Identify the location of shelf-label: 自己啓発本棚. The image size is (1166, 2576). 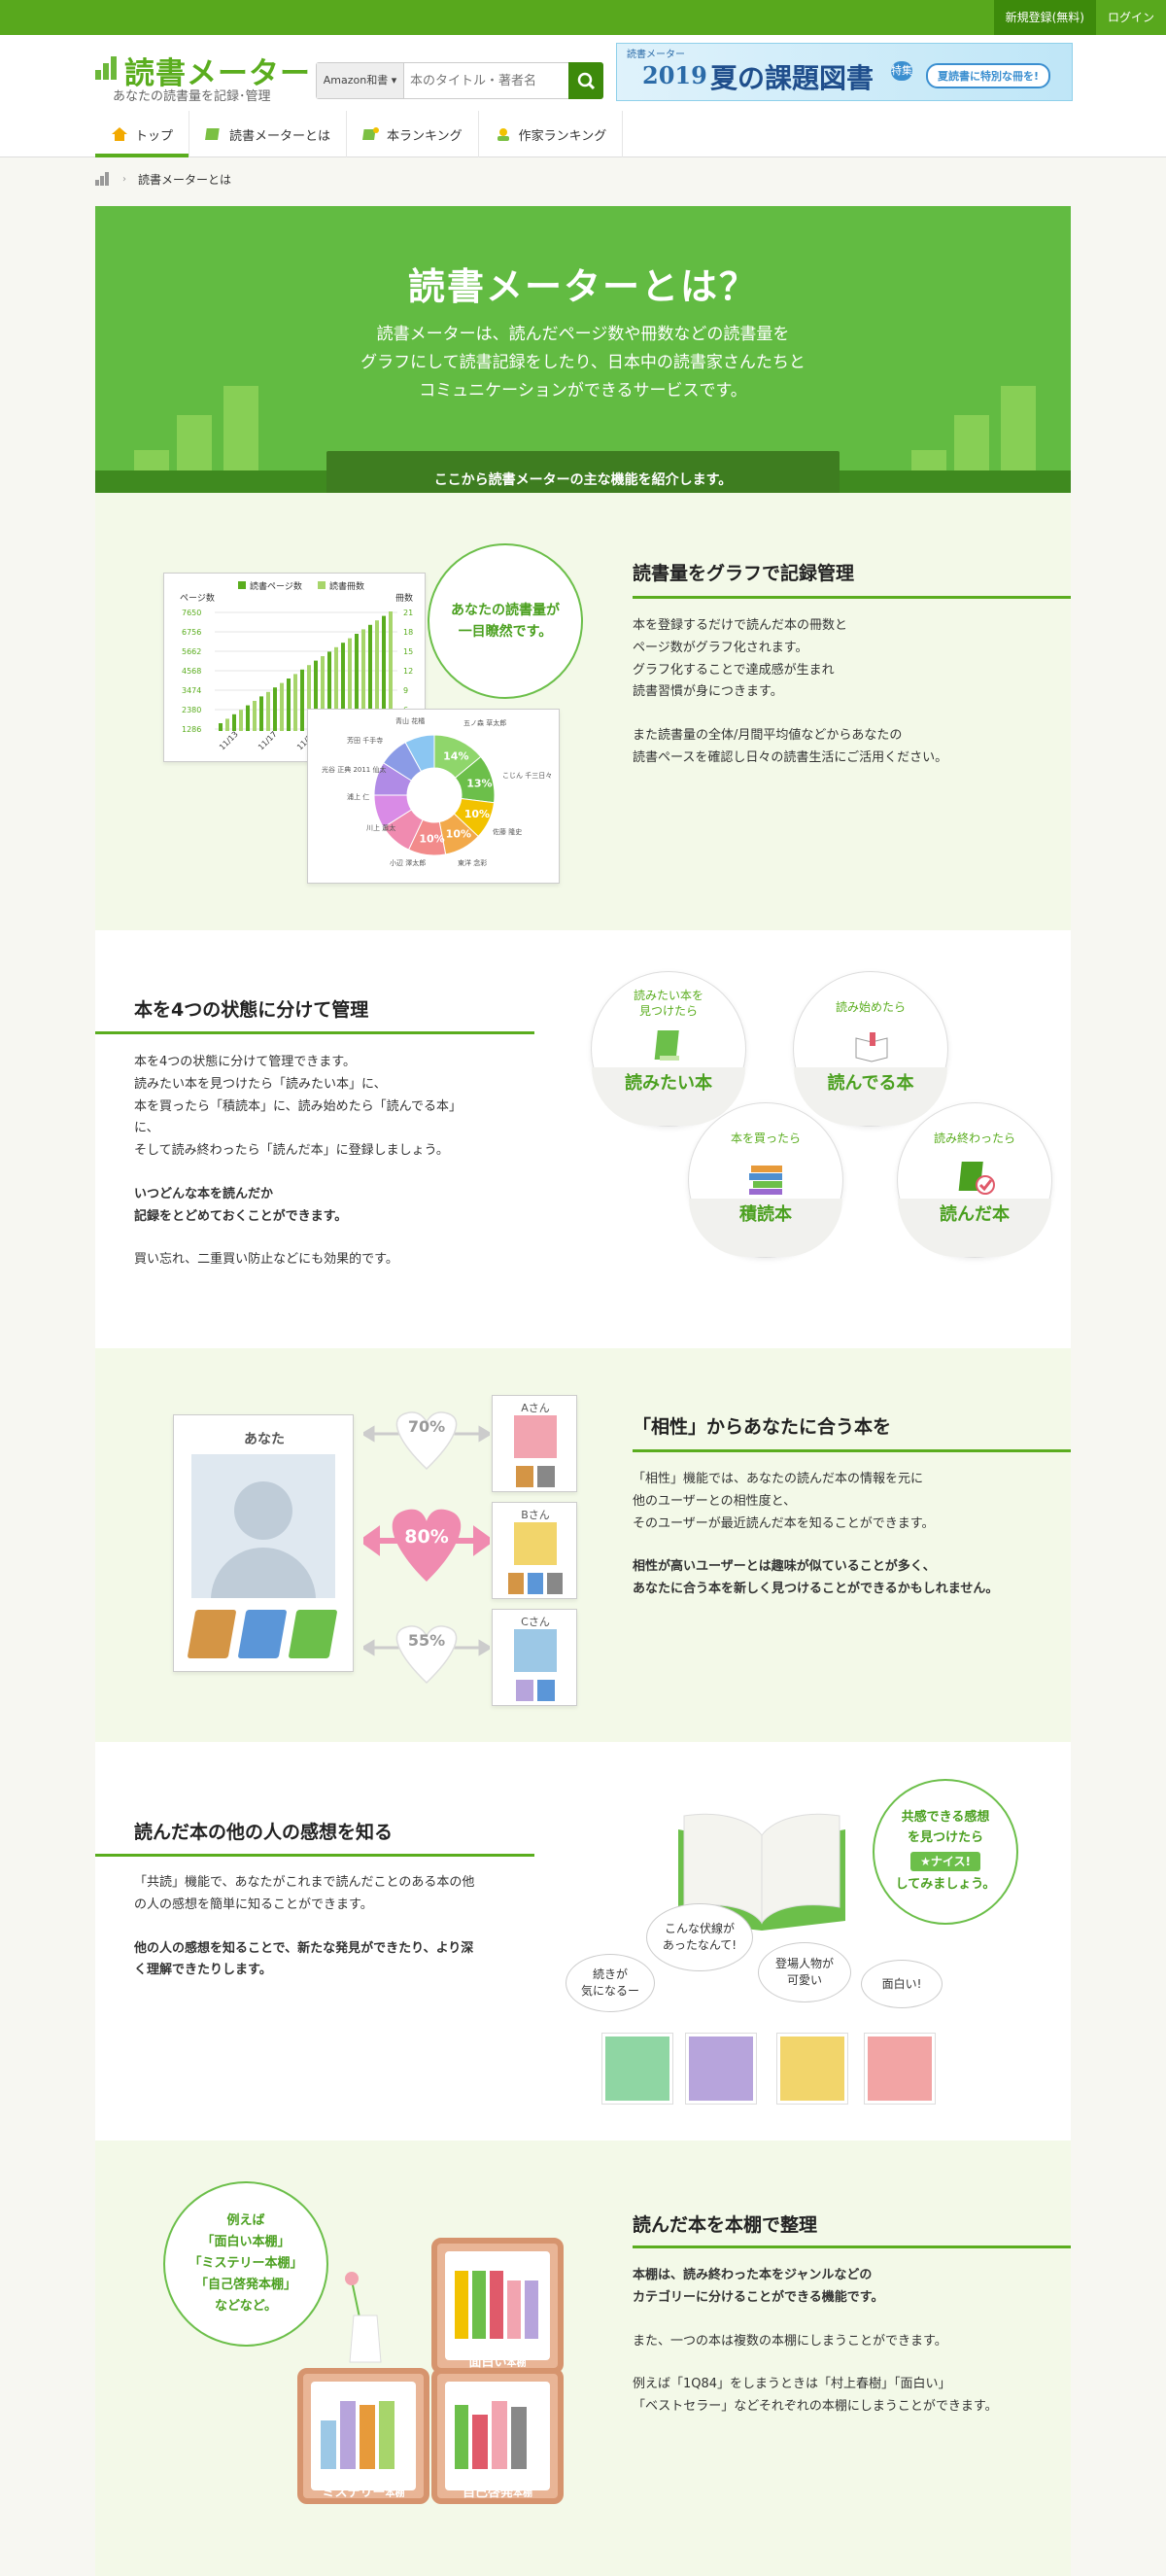
(497, 2493).